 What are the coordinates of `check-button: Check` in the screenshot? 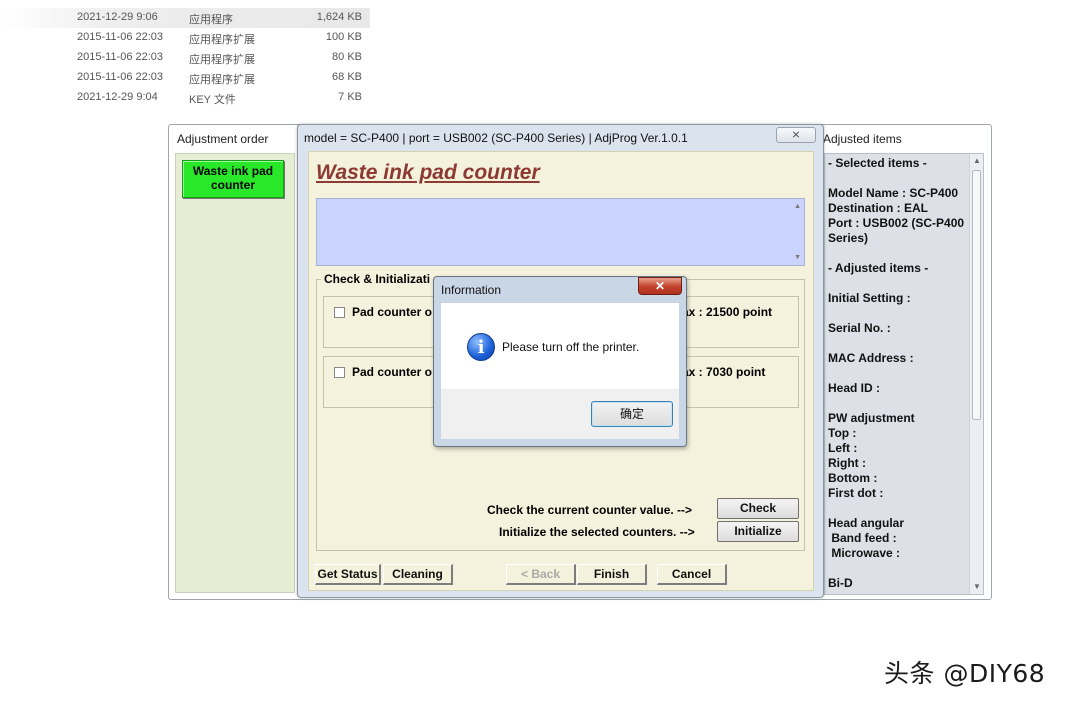 It's located at (758, 508).